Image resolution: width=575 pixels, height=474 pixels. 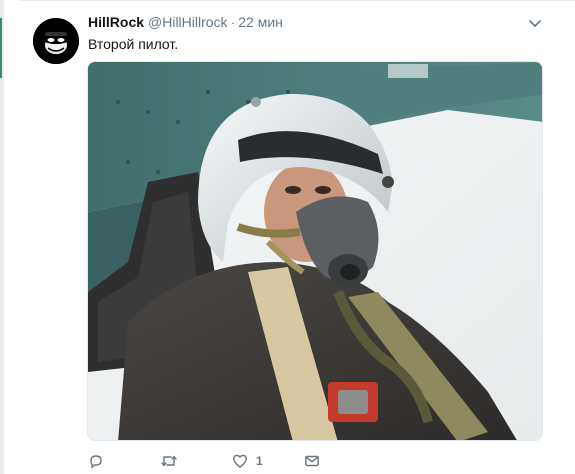 What do you see at coordinates (116, 22) in the screenshot?
I see `author-display-name: HillRock` at bounding box center [116, 22].